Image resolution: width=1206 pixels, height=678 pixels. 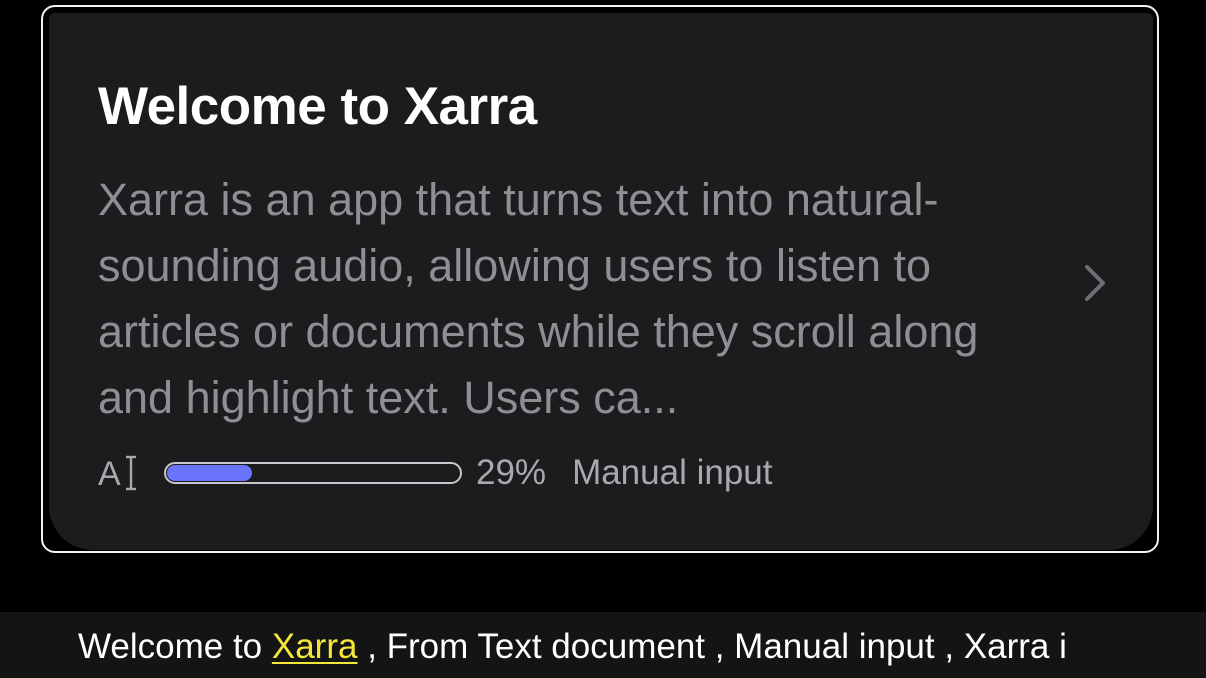 I want to click on progress-fill, so click(x=209, y=473).